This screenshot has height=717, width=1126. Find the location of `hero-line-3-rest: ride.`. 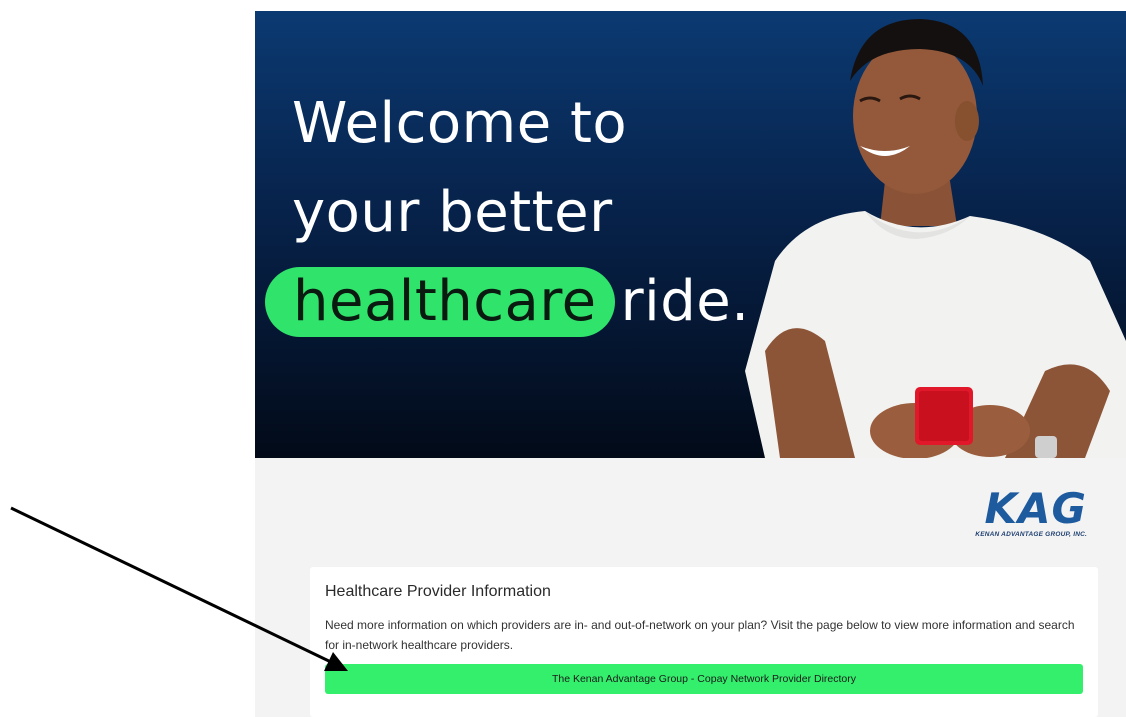

hero-line-3-rest: ride. is located at coordinates (685, 301).